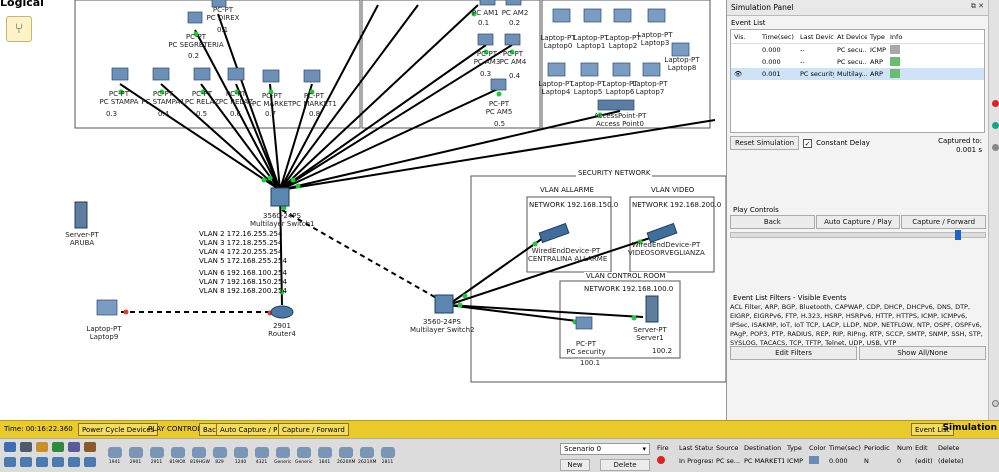 The width and height of the screenshot is (999, 472). Describe the element at coordinates (135, 456) in the screenshot. I see `device-item: 2901` at that location.